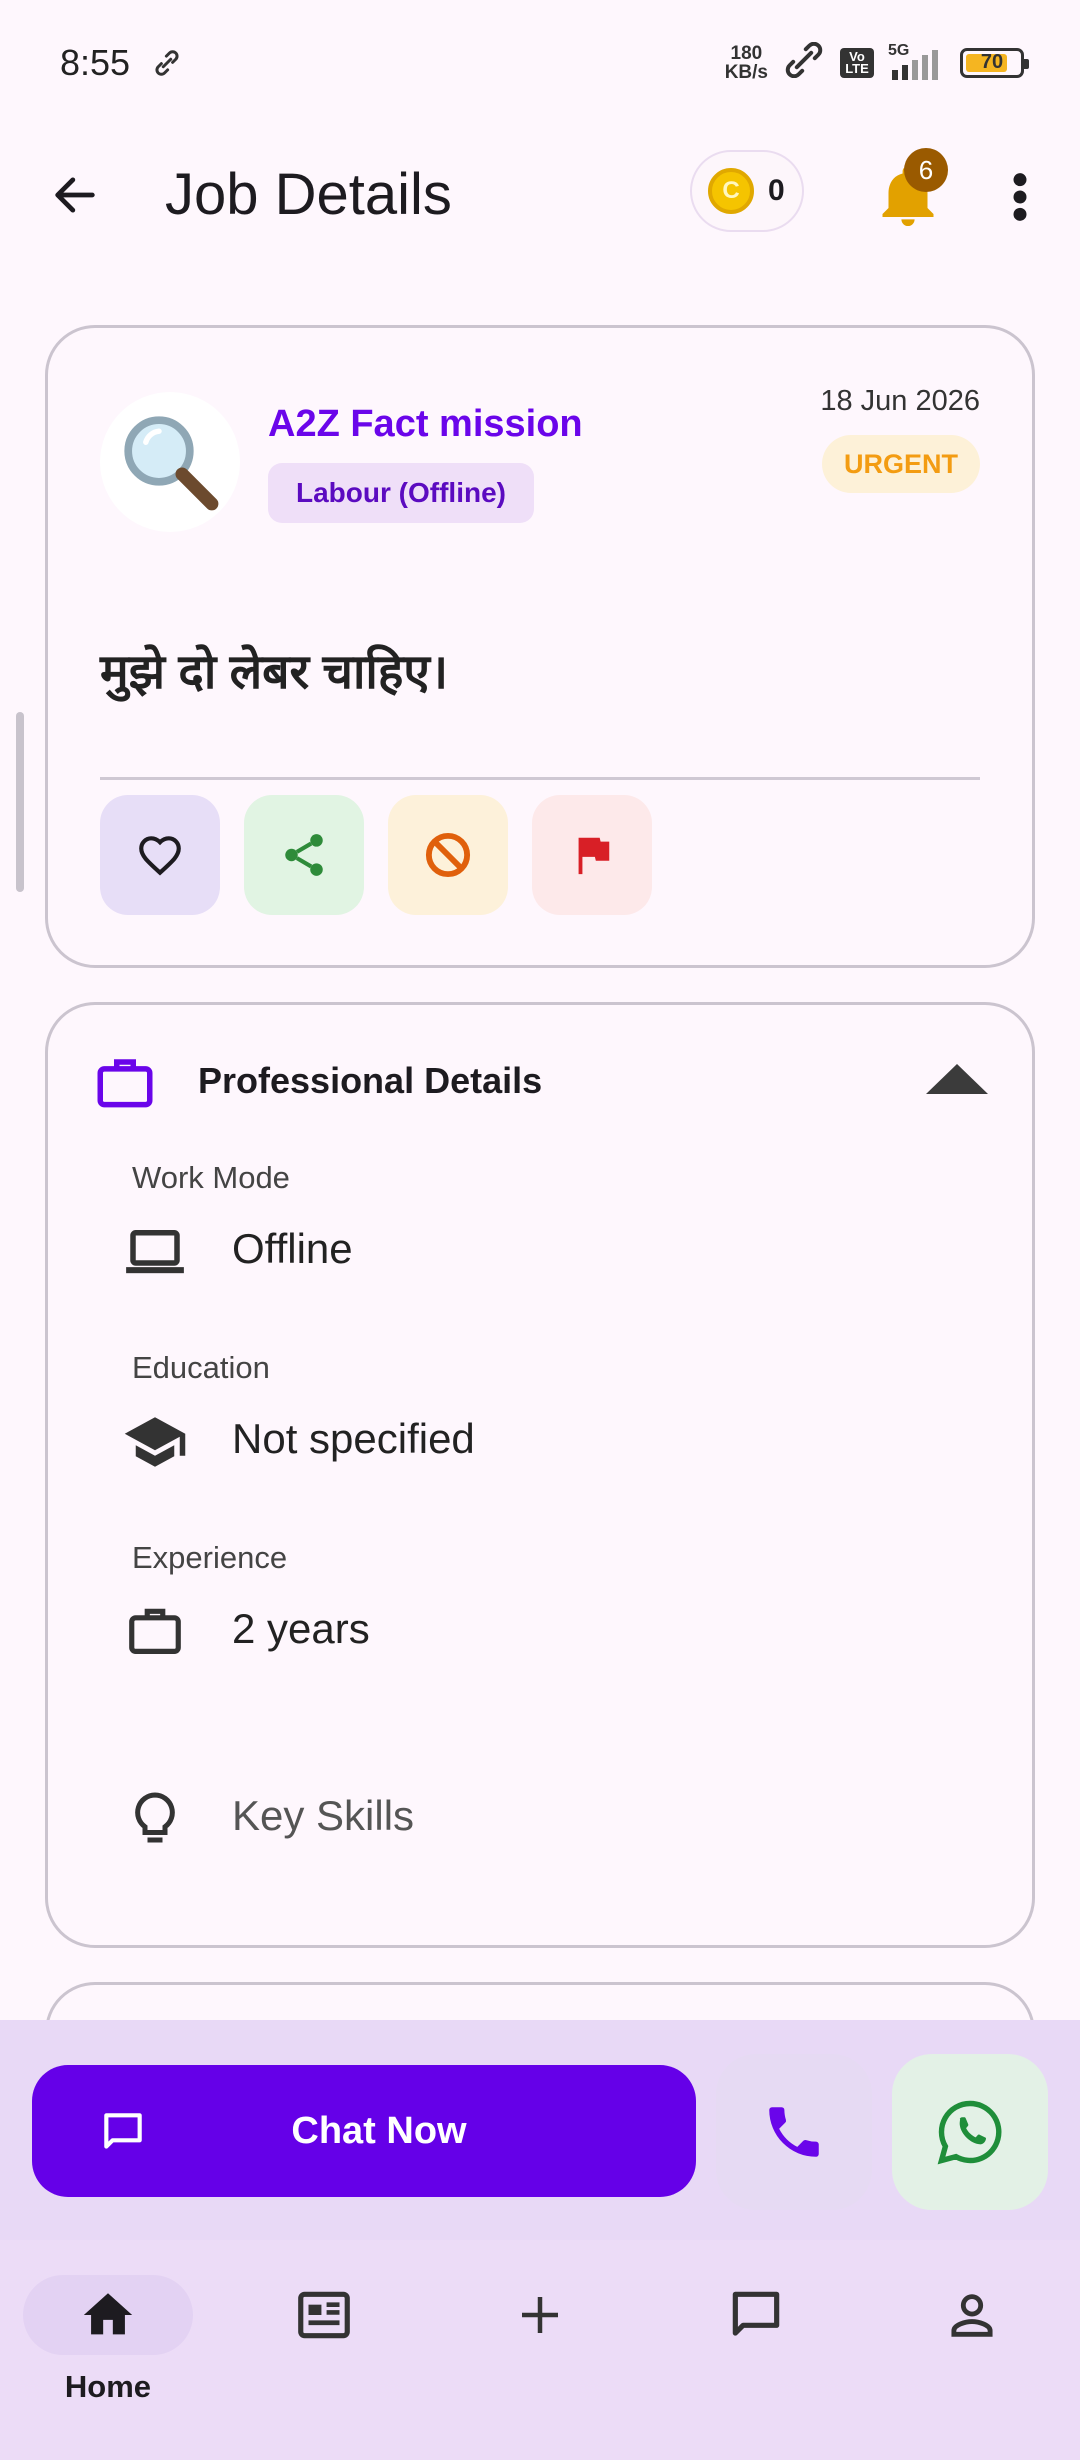 The image size is (1080, 2460). I want to click on whatsapp-icon, so click(969, 2132).